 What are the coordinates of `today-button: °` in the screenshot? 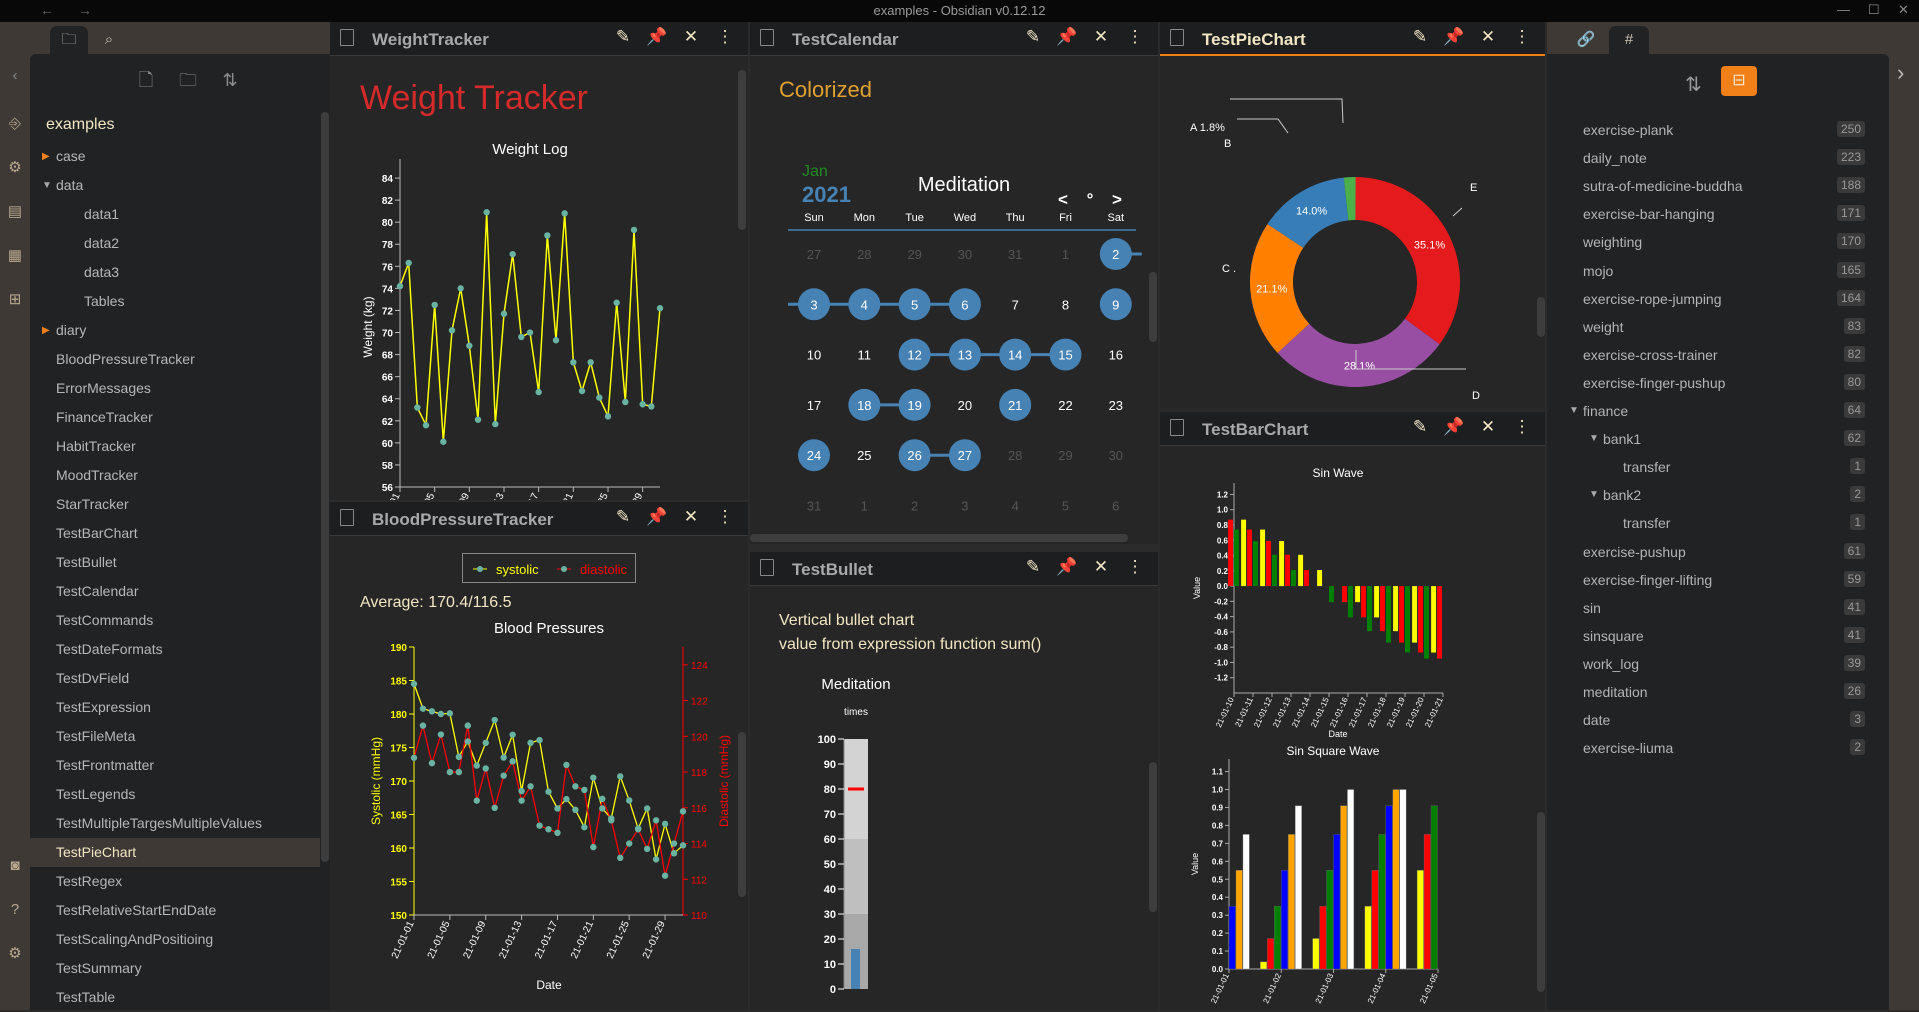 It's located at (1090, 199).